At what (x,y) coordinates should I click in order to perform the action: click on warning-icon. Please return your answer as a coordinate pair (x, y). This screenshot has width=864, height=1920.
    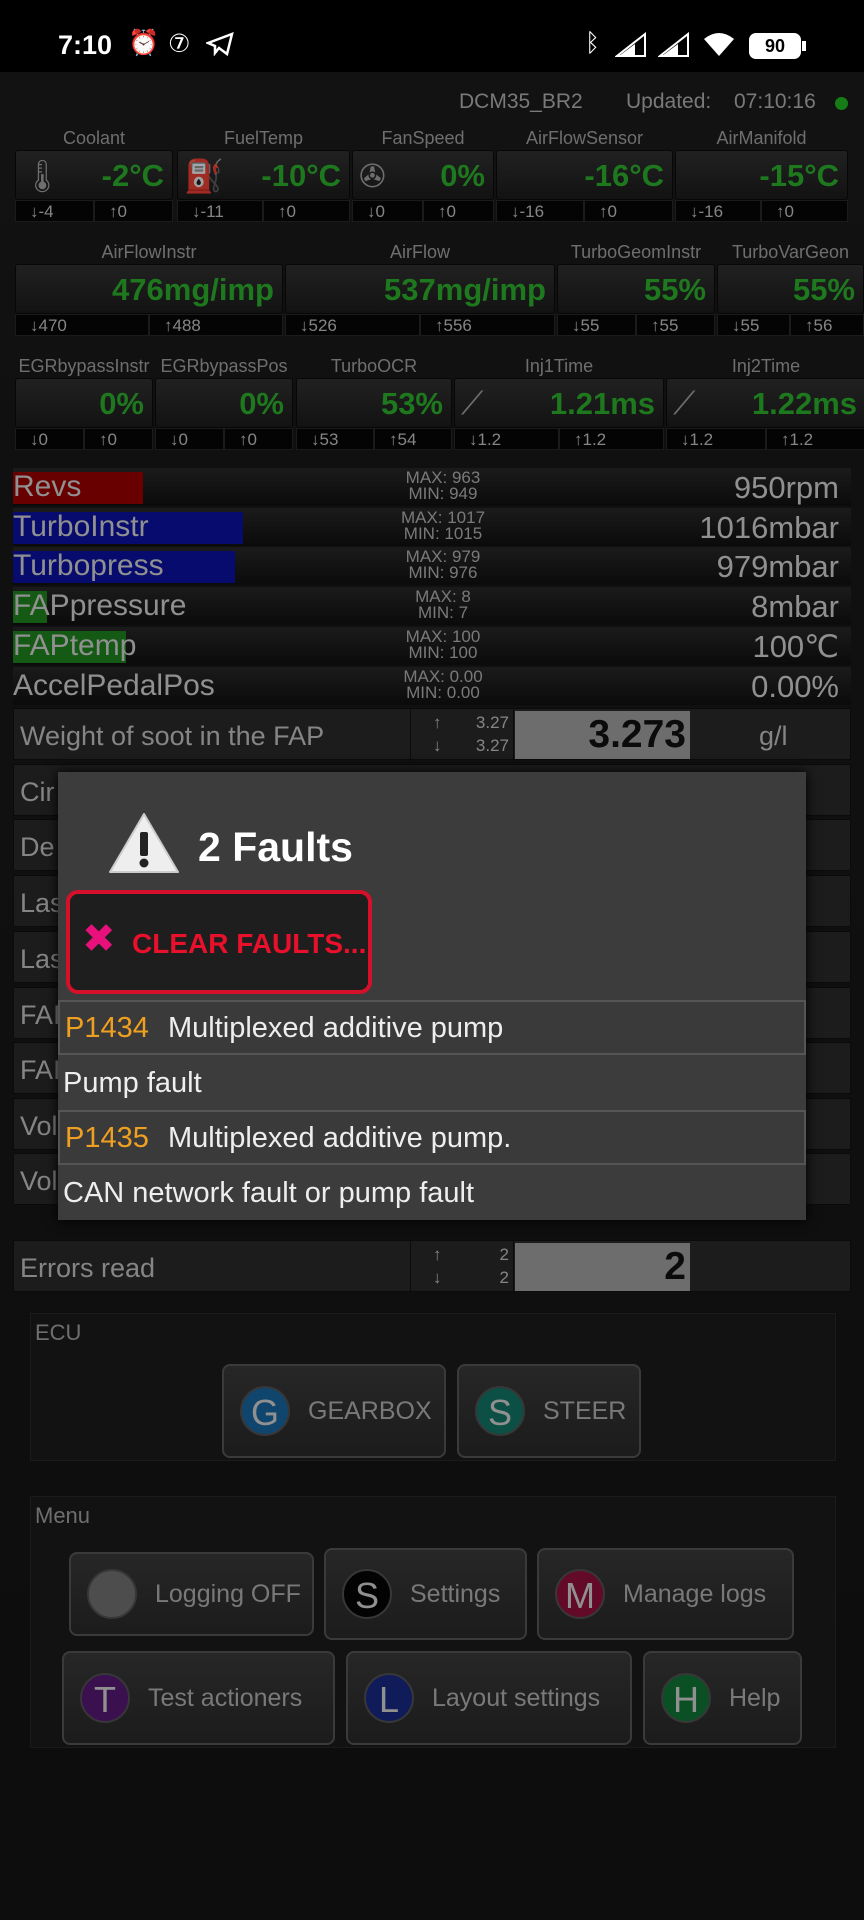
    Looking at the image, I should click on (144, 843).